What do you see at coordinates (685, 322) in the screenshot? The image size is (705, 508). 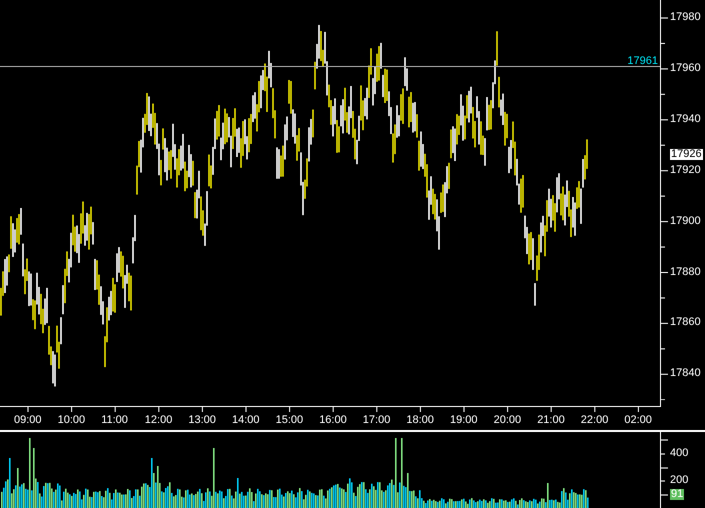 I see `price-axis-label: 17860` at bounding box center [685, 322].